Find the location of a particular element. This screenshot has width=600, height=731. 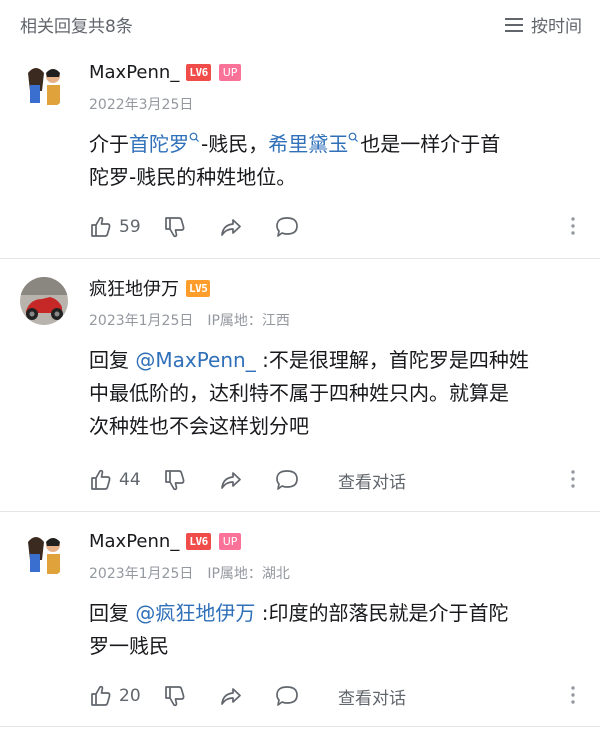

comment-date: 2022年3月25日 is located at coordinates (141, 105).